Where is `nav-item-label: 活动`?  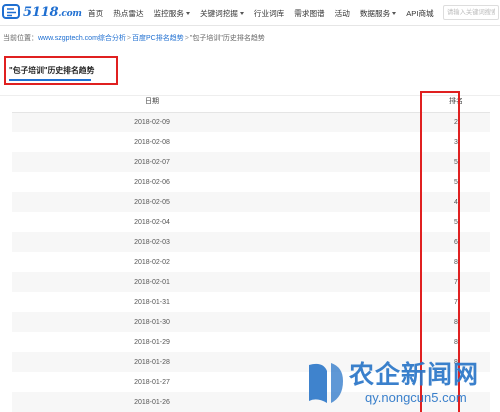 nav-item-label: 活动 is located at coordinates (342, 13).